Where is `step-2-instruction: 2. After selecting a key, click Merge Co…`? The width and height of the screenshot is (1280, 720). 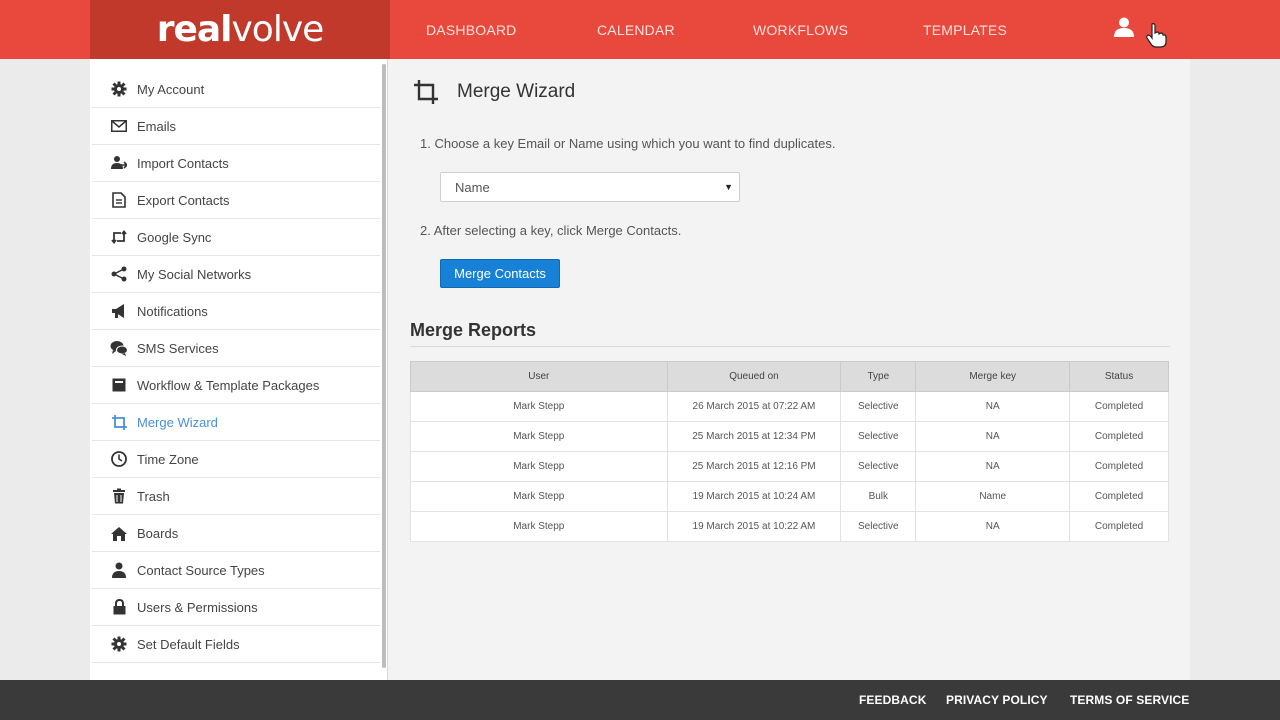
step-2-instruction: 2. After selecting a key, click Merge Co… is located at coordinates (551, 230).